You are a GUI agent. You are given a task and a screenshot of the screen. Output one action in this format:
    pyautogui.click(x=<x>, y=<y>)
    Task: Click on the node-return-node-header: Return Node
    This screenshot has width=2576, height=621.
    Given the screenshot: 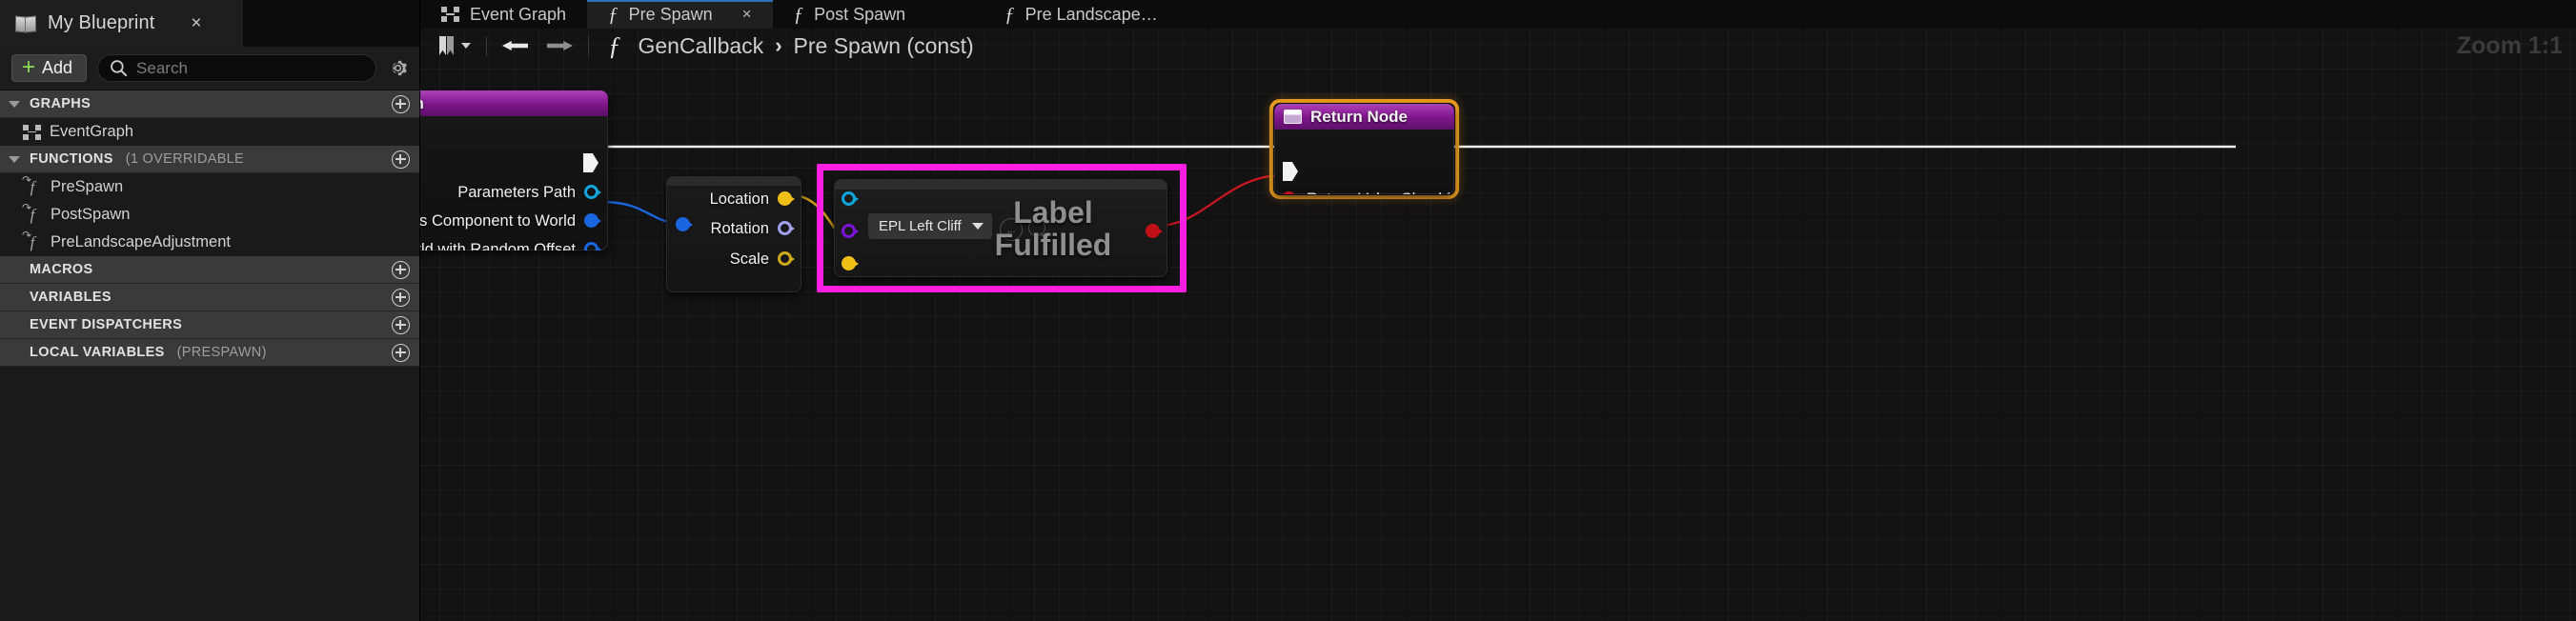 What is the action you would take?
    pyautogui.click(x=1364, y=117)
    